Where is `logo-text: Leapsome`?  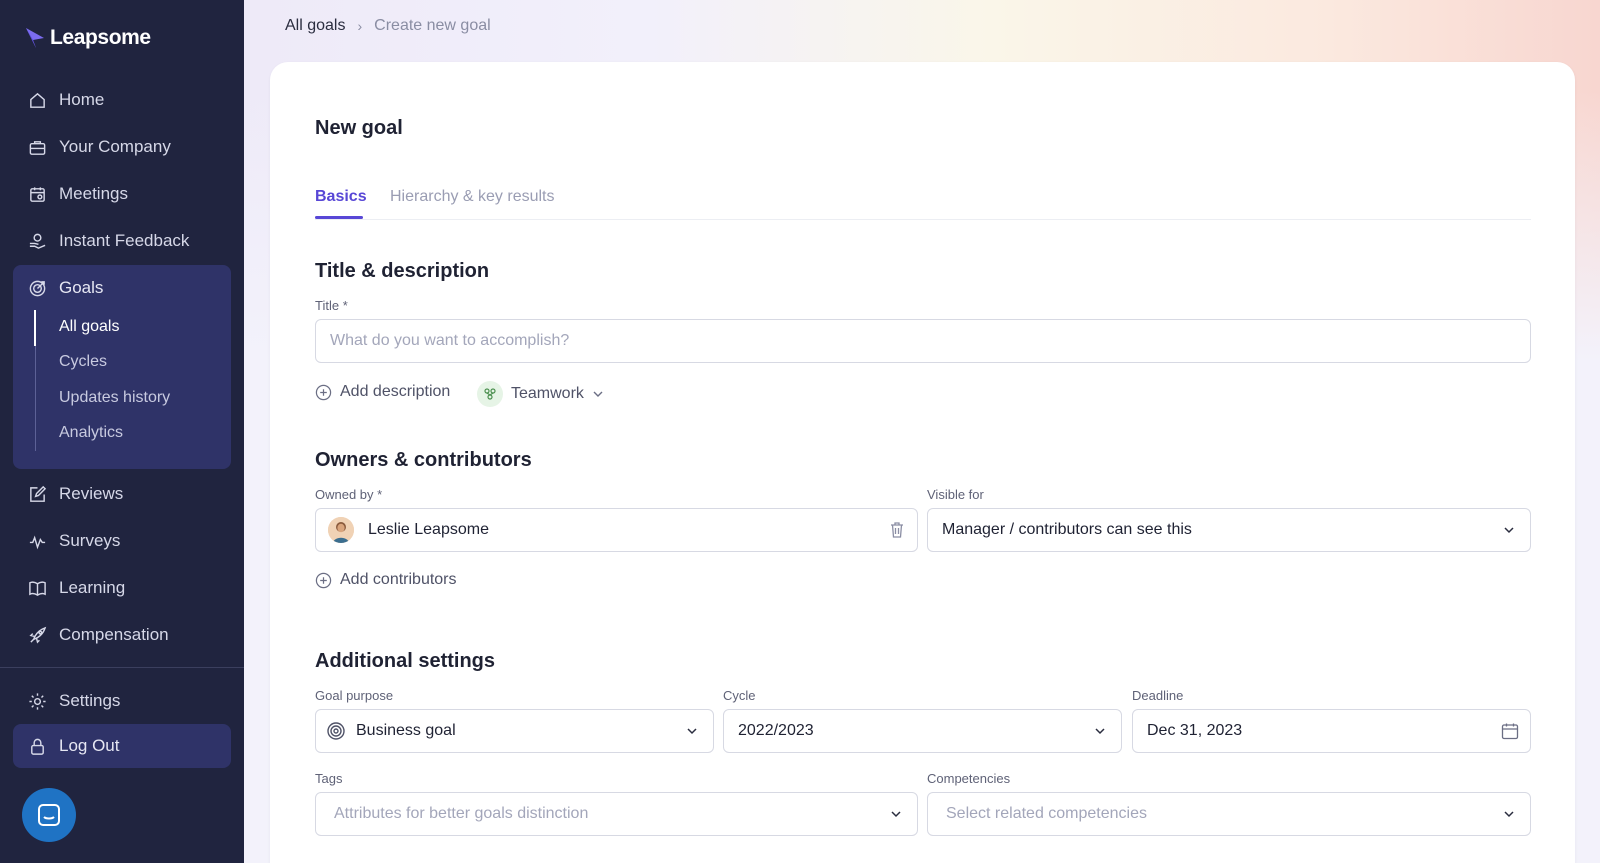 logo-text: Leapsome is located at coordinates (100, 37).